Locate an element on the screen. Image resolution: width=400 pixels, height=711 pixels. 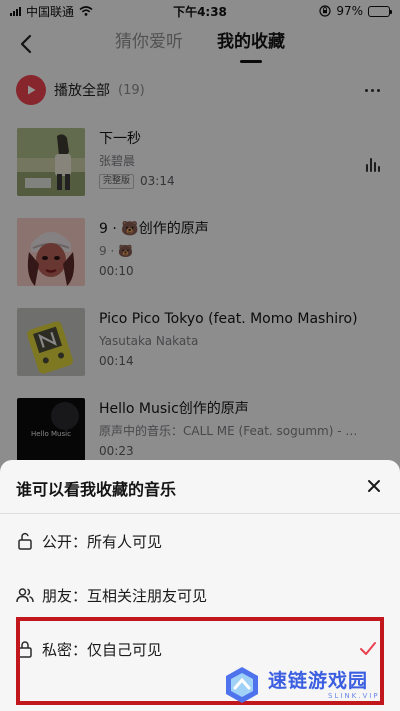
close-button is located at coordinates (374, 486).